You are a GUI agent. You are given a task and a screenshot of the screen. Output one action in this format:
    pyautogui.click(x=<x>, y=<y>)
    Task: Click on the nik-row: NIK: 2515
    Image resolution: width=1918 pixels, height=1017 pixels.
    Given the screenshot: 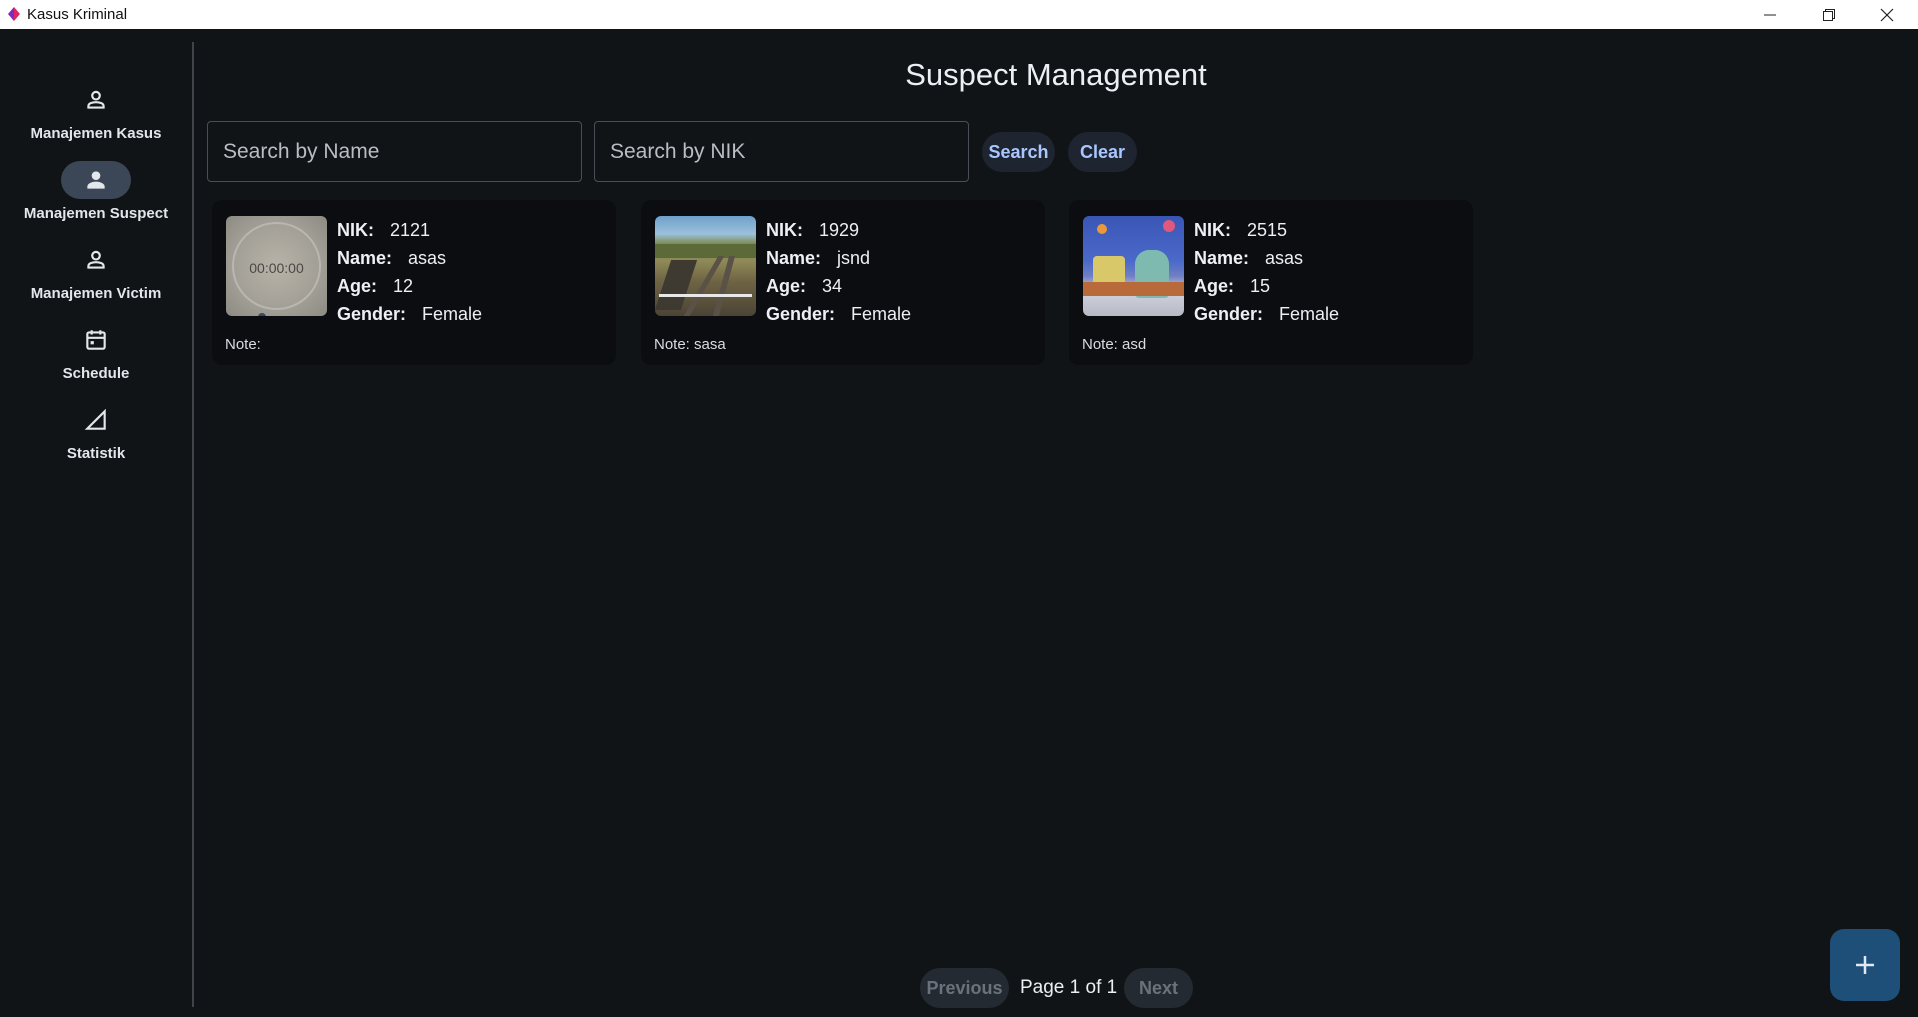 What is the action you would take?
    pyautogui.click(x=1266, y=230)
    